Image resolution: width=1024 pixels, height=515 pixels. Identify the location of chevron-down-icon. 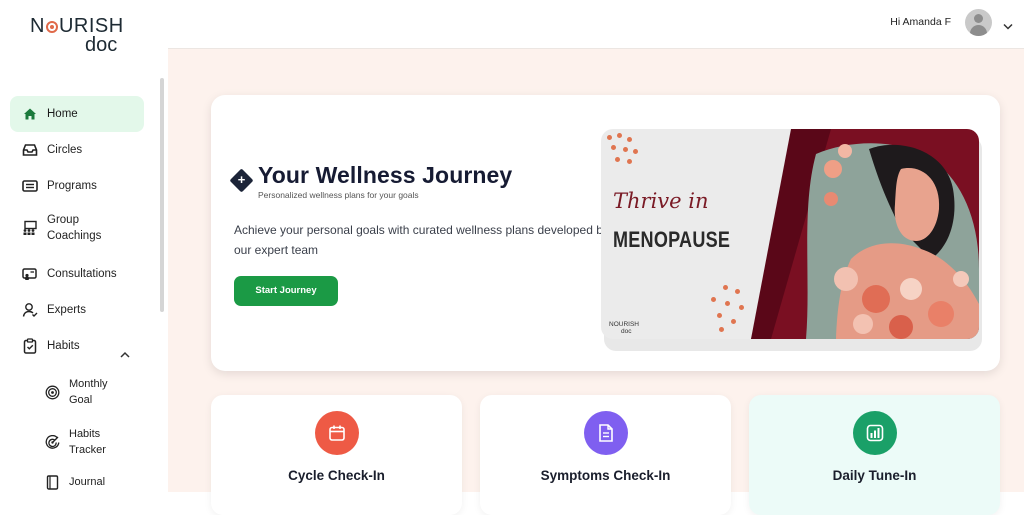
(1008, 26).